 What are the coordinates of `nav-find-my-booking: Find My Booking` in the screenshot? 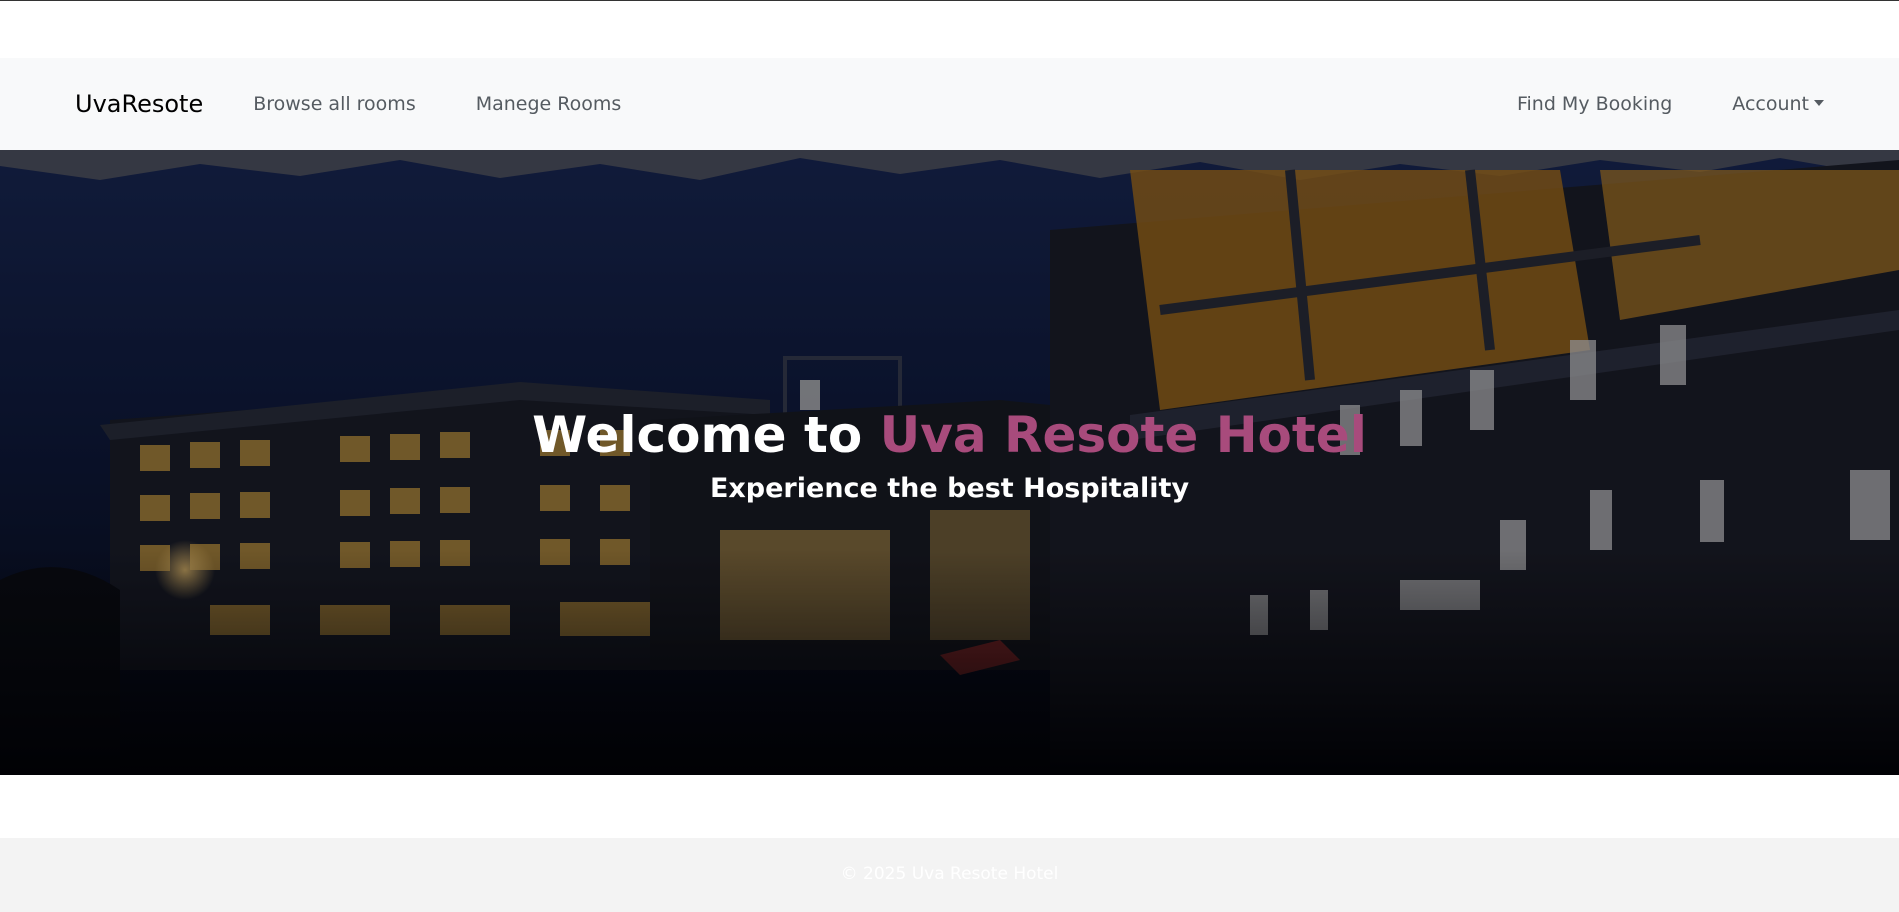 It's located at (1594, 104).